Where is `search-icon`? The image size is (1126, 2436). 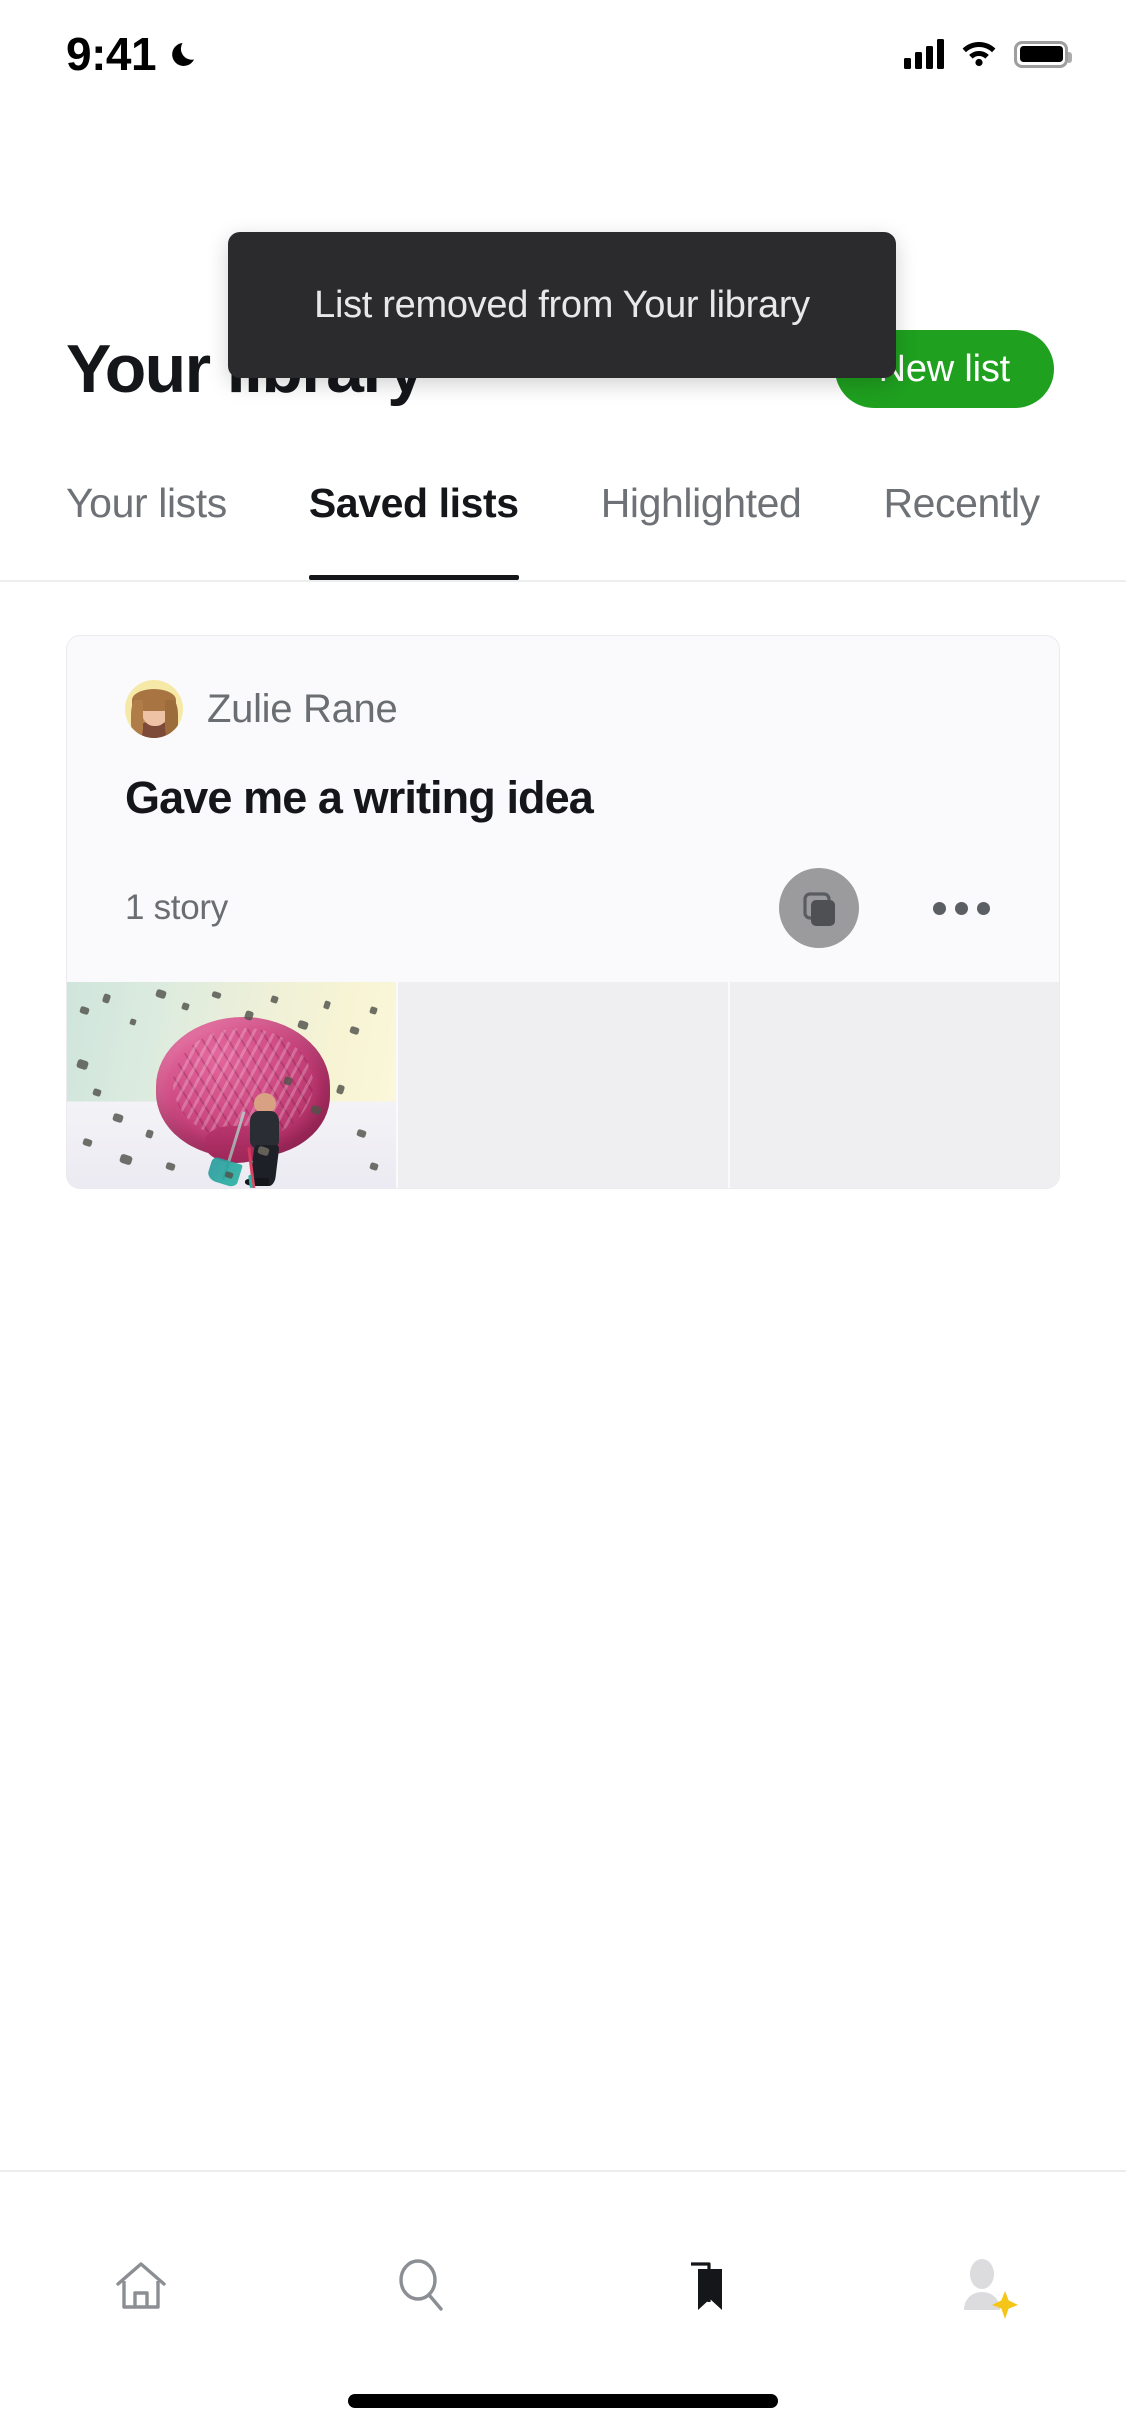
search-icon is located at coordinates (422, 2285).